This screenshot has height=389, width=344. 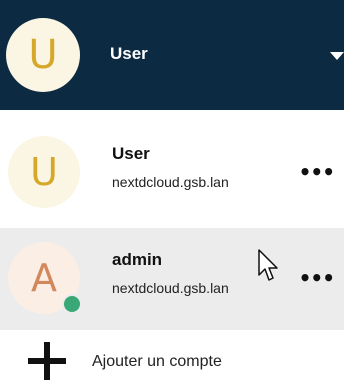 What do you see at coordinates (268, 265) in the screenshot?
I see `mouse-cursor-icon` at bounding box center [268, 265].